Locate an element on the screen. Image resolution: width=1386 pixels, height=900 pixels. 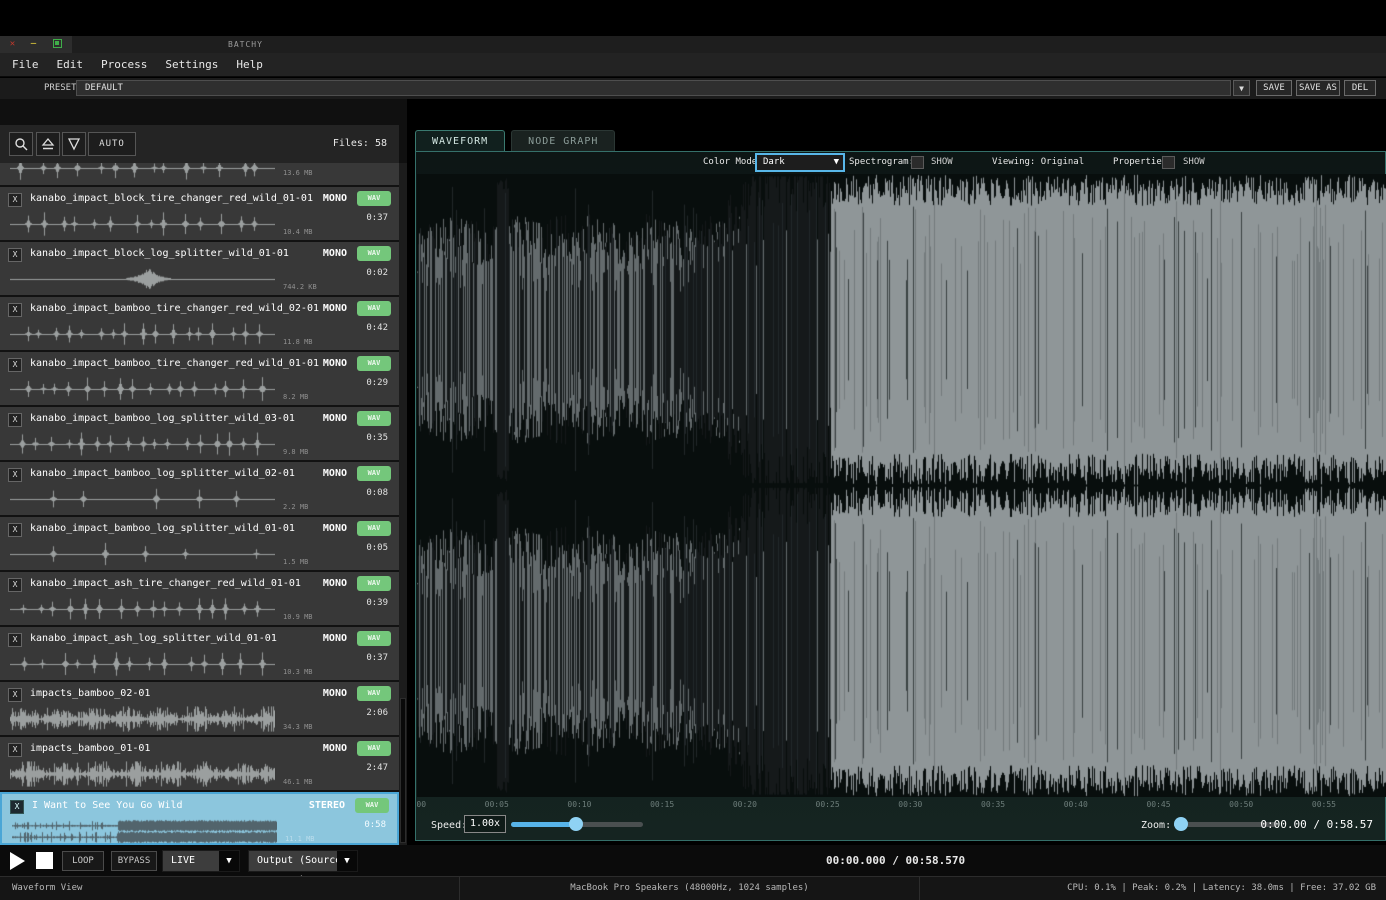
channel-badge: STEREO is located at coordinates (326, 805).